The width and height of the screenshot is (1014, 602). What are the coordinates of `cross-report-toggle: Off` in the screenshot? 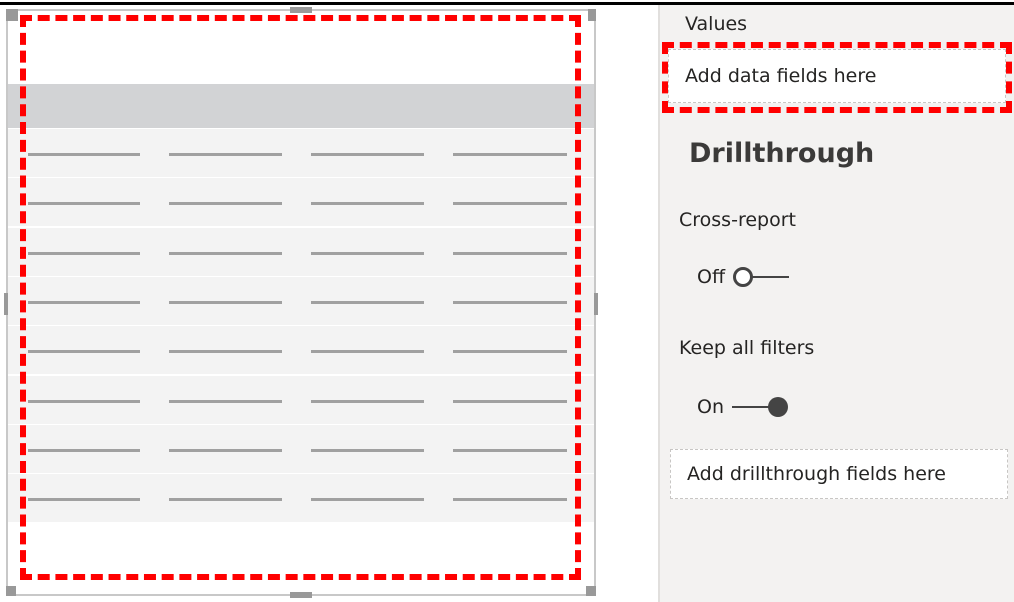 It's located at (743, 277).